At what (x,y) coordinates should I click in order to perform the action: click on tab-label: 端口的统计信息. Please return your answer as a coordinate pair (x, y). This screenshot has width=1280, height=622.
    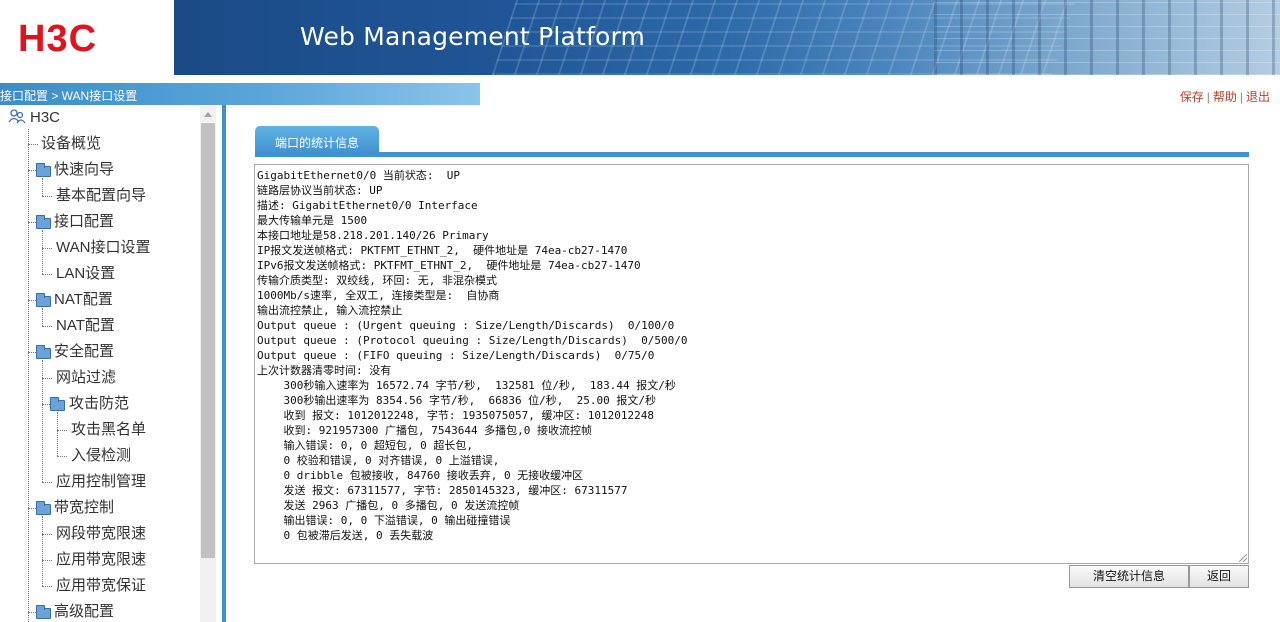
    Looking at the image, I should click on (316, 143).